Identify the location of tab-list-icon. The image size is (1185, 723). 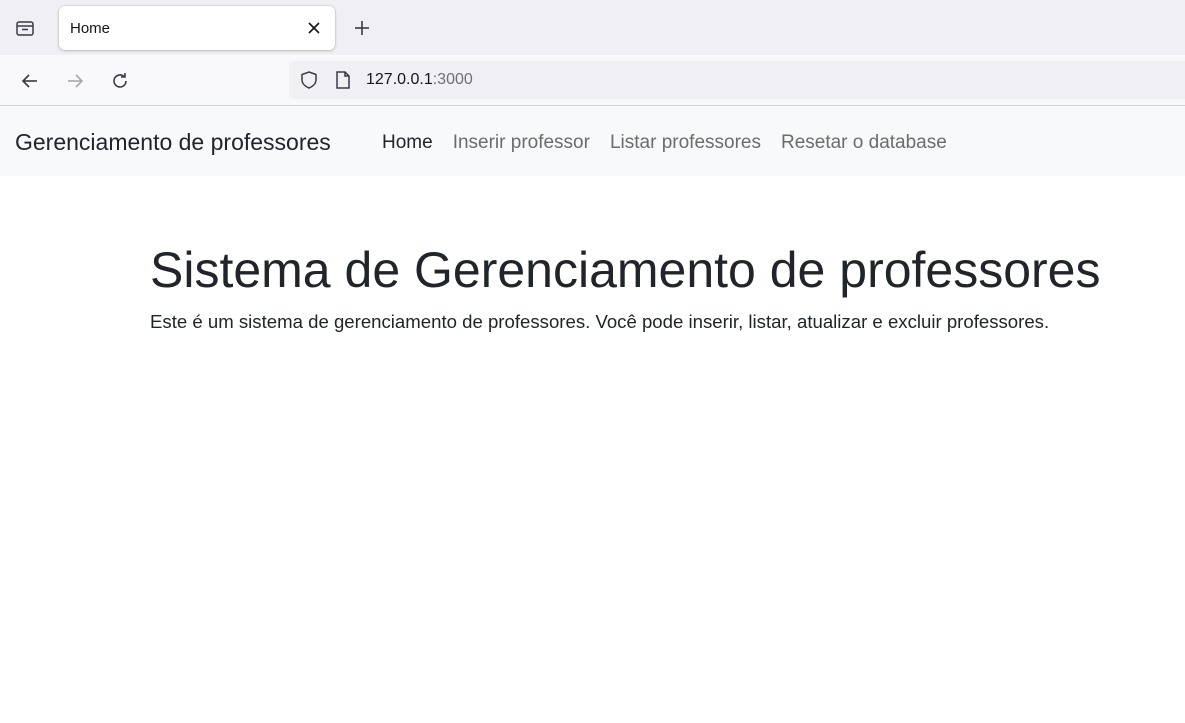
(25, 28).